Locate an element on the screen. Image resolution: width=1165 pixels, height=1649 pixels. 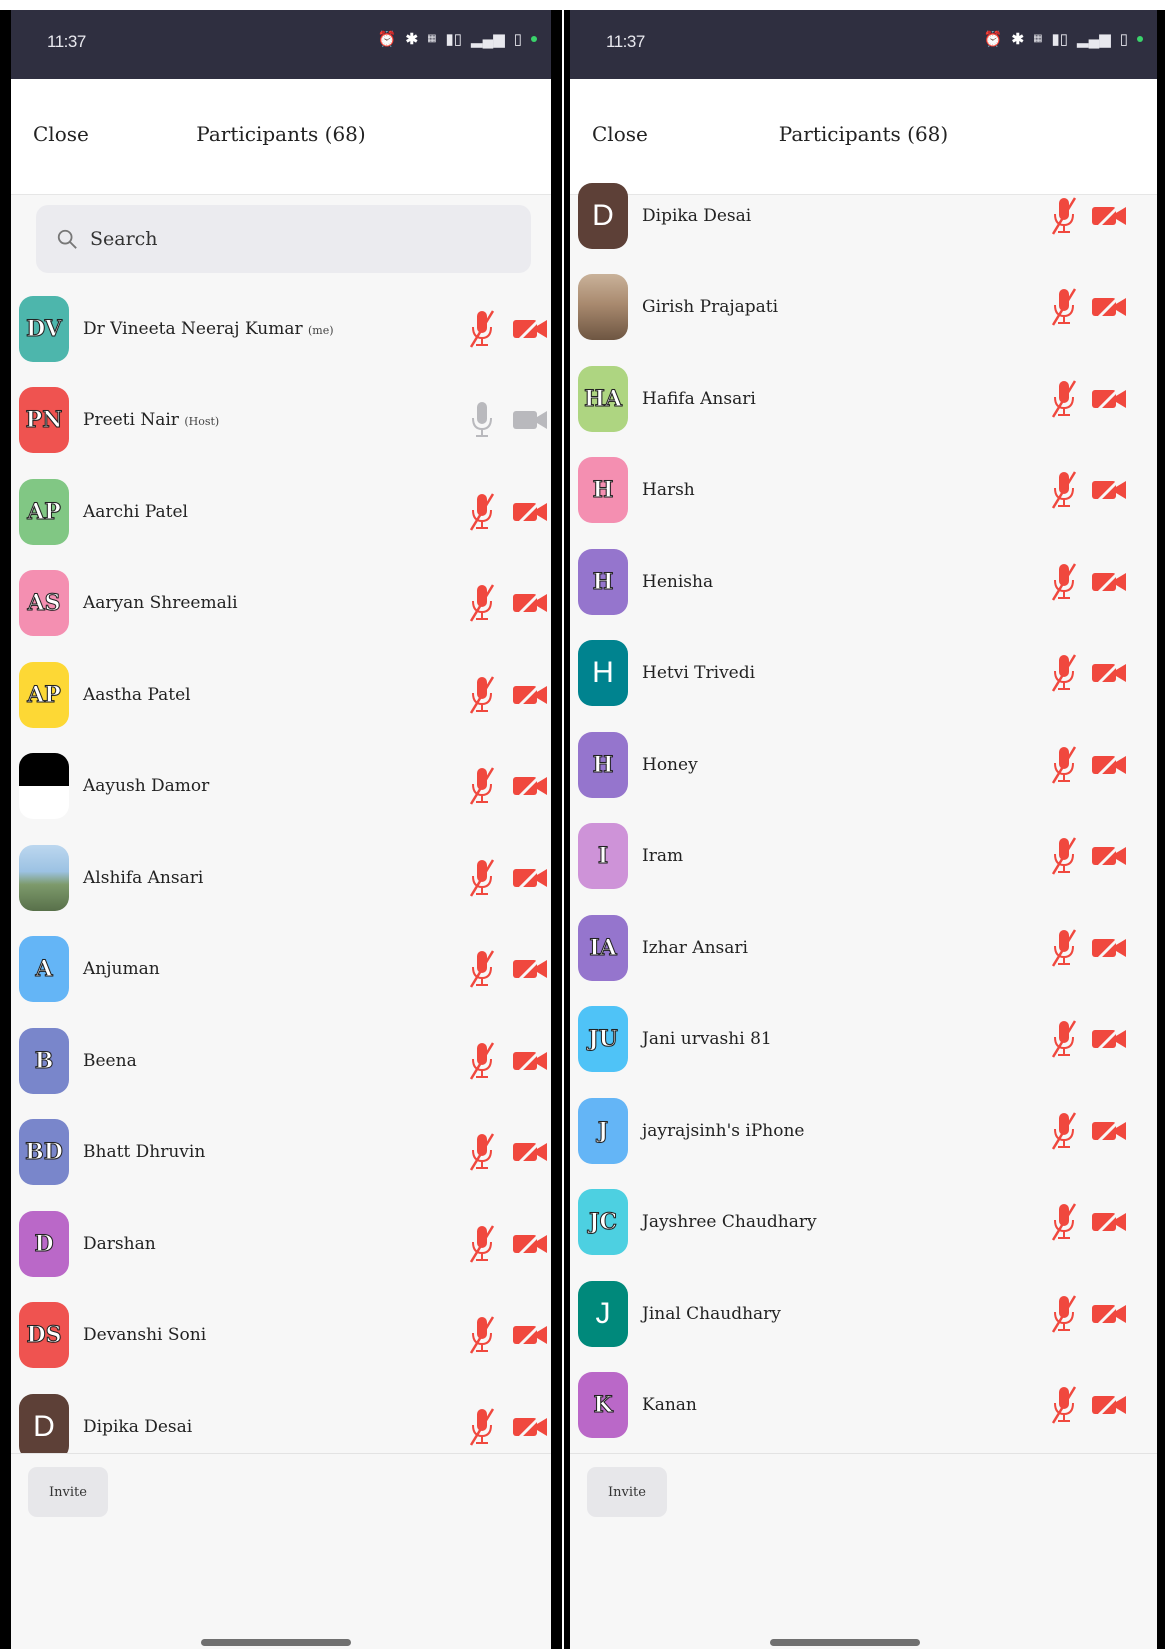
status-icons: ⏰ ✱ ▦ ▮▯ ▂▄▆ ▯ is located at coordinates (1063, 39).